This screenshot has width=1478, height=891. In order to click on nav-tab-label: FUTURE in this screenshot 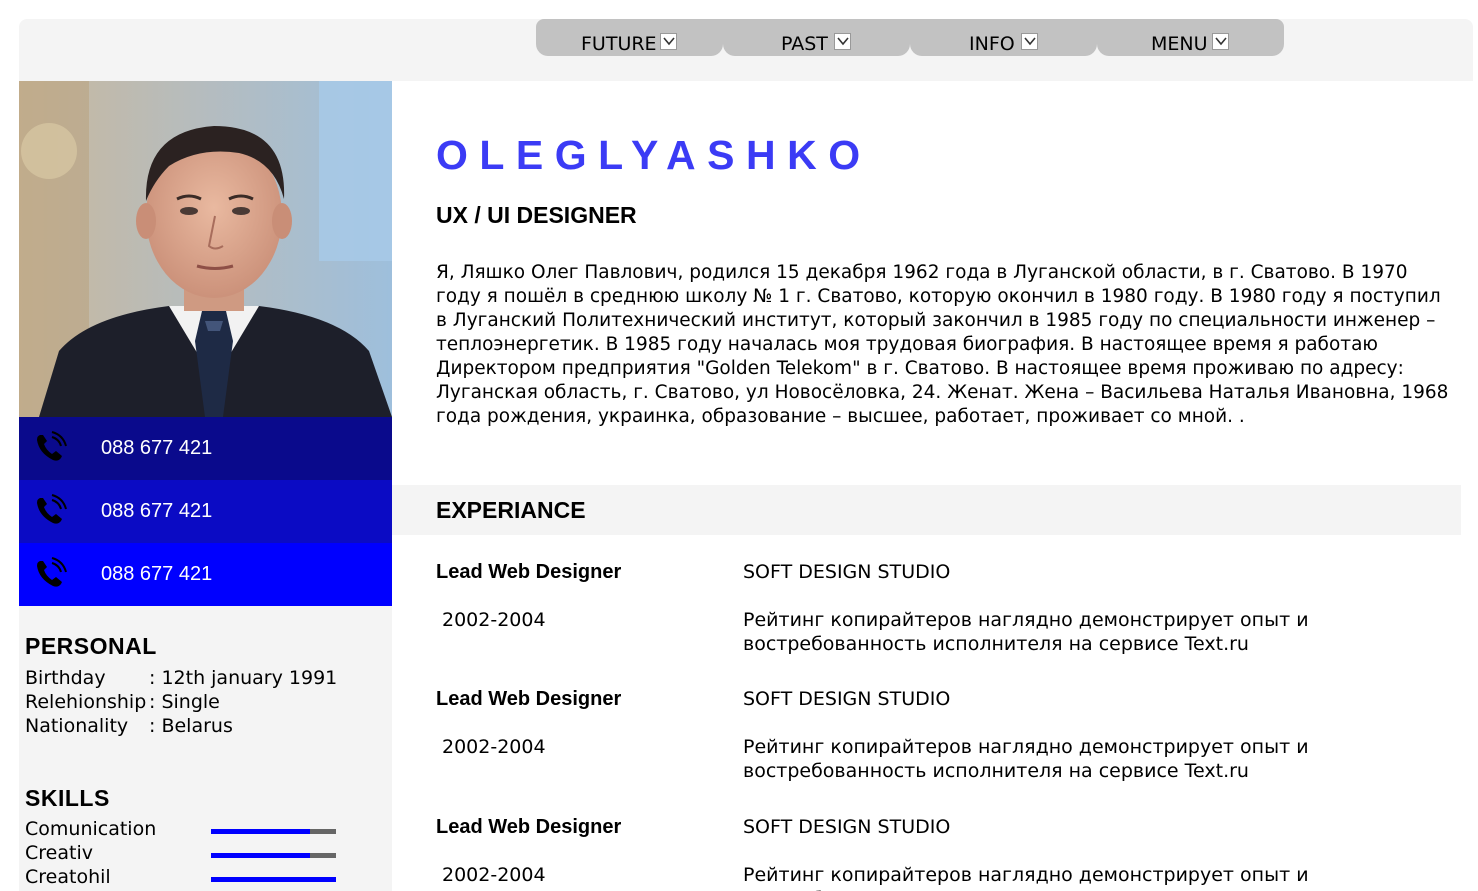, I will do `click(619, 44)`.